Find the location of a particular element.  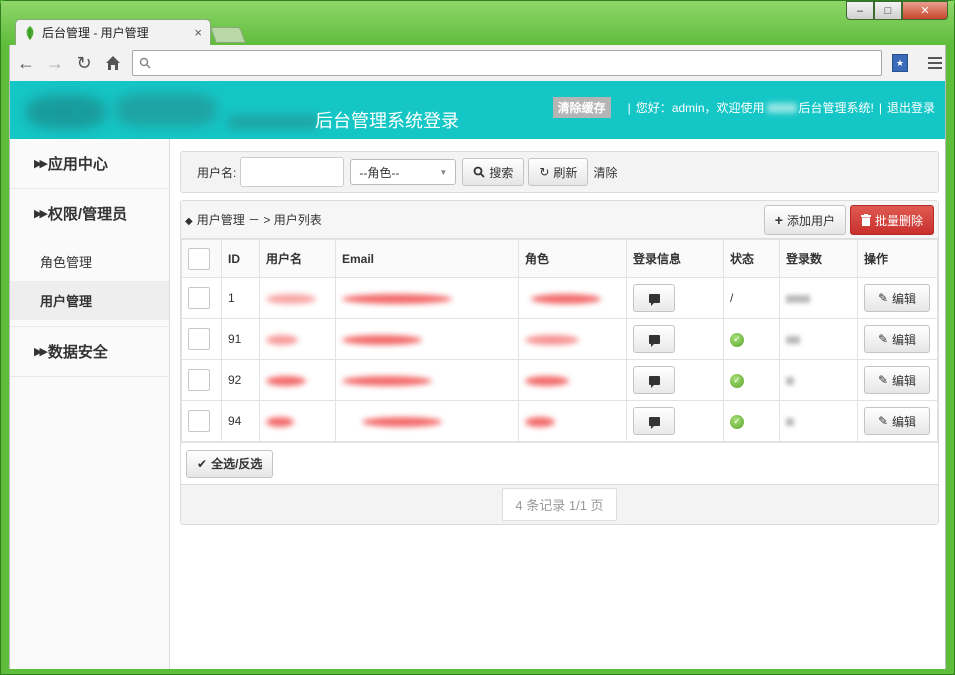

add-user-button: + 添加用户 is located at coordinates (804, 220).